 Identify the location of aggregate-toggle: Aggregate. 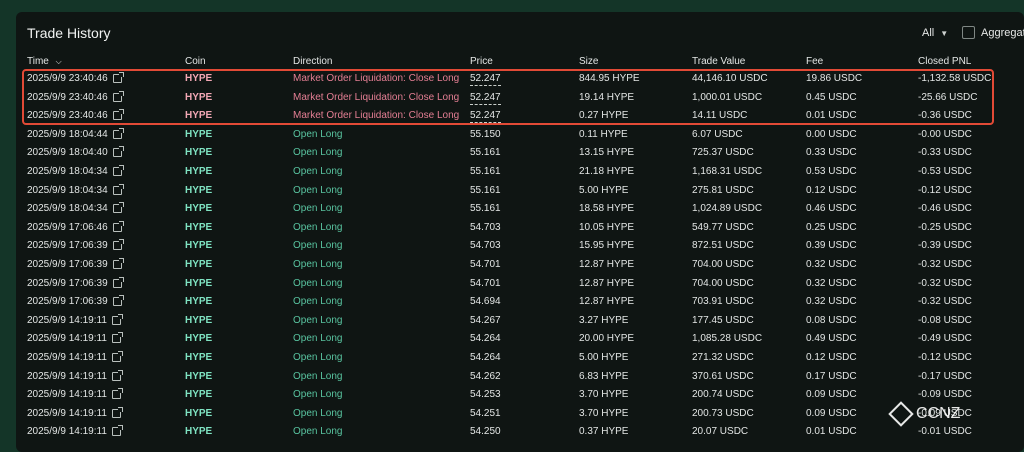
(993, 32).